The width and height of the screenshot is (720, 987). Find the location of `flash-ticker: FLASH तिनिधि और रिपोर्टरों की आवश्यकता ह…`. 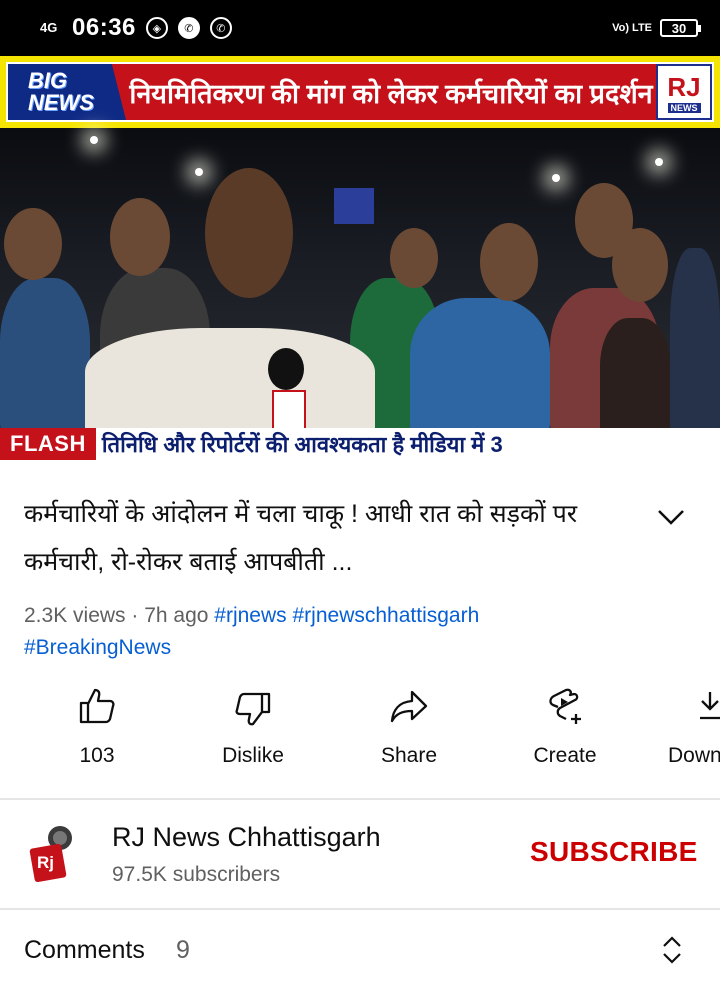

flash-ticker: FLASH तिनिधि और रिपोर्टरों की आवश्यकता ह… is located at coordinates (360, 444).